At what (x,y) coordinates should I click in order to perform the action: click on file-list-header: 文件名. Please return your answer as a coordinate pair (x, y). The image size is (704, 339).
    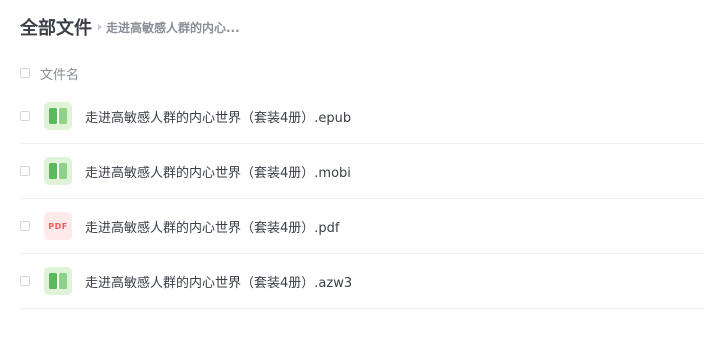
    Looking at the image, I should click on (49, 73).